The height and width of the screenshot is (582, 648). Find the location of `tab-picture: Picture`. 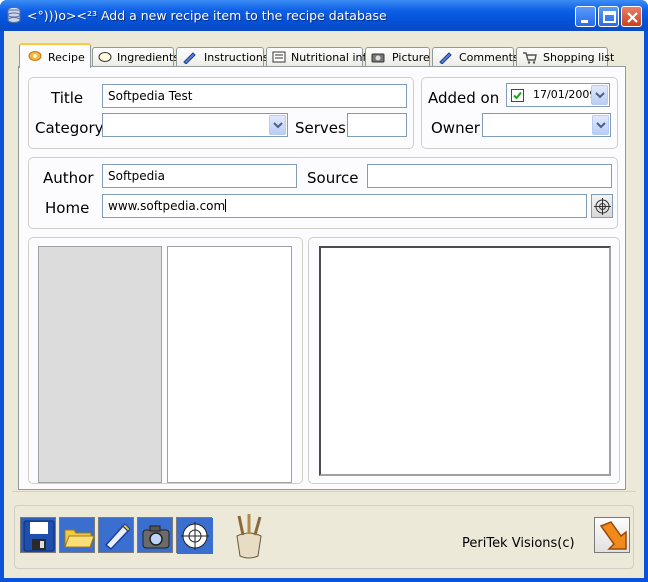

tab-picture: Picture is located at coordinates (397, 57).